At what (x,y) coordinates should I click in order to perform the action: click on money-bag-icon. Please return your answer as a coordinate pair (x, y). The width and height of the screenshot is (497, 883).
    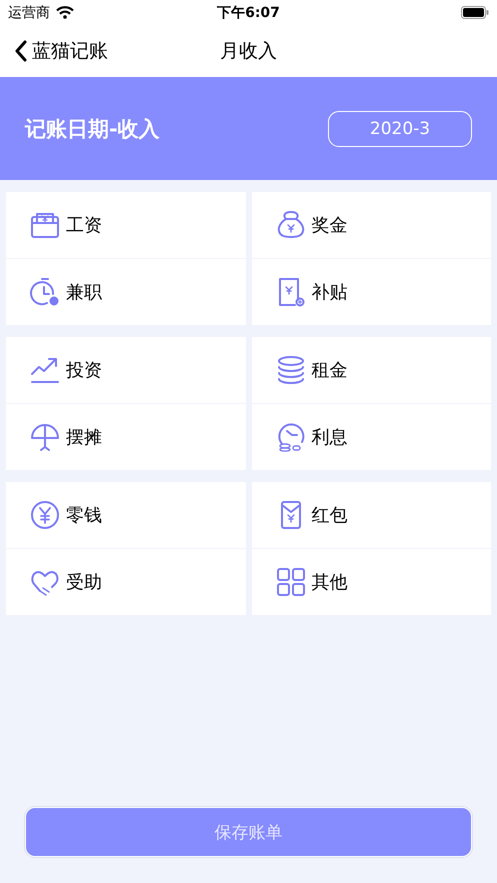
    Looking at the image, I should click on (291, 225).